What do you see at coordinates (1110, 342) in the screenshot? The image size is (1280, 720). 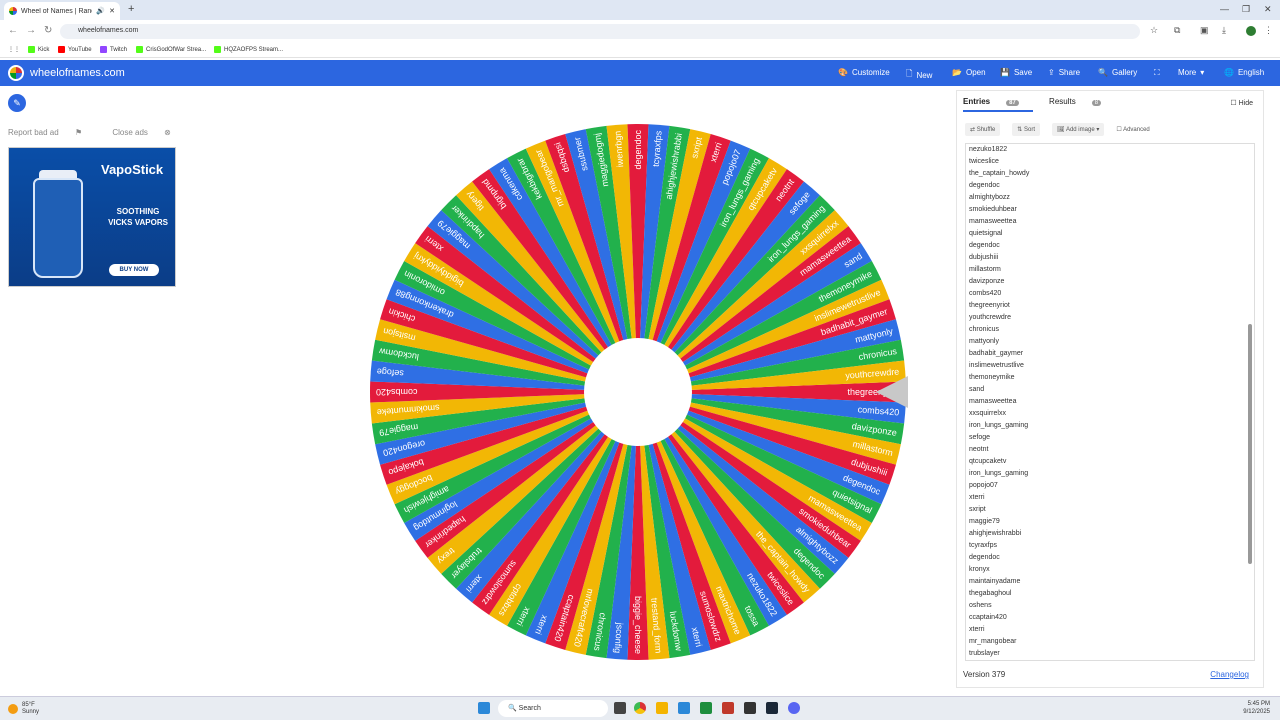 I see `entry-line: mattyonly` at bounding box center [1110, 342].